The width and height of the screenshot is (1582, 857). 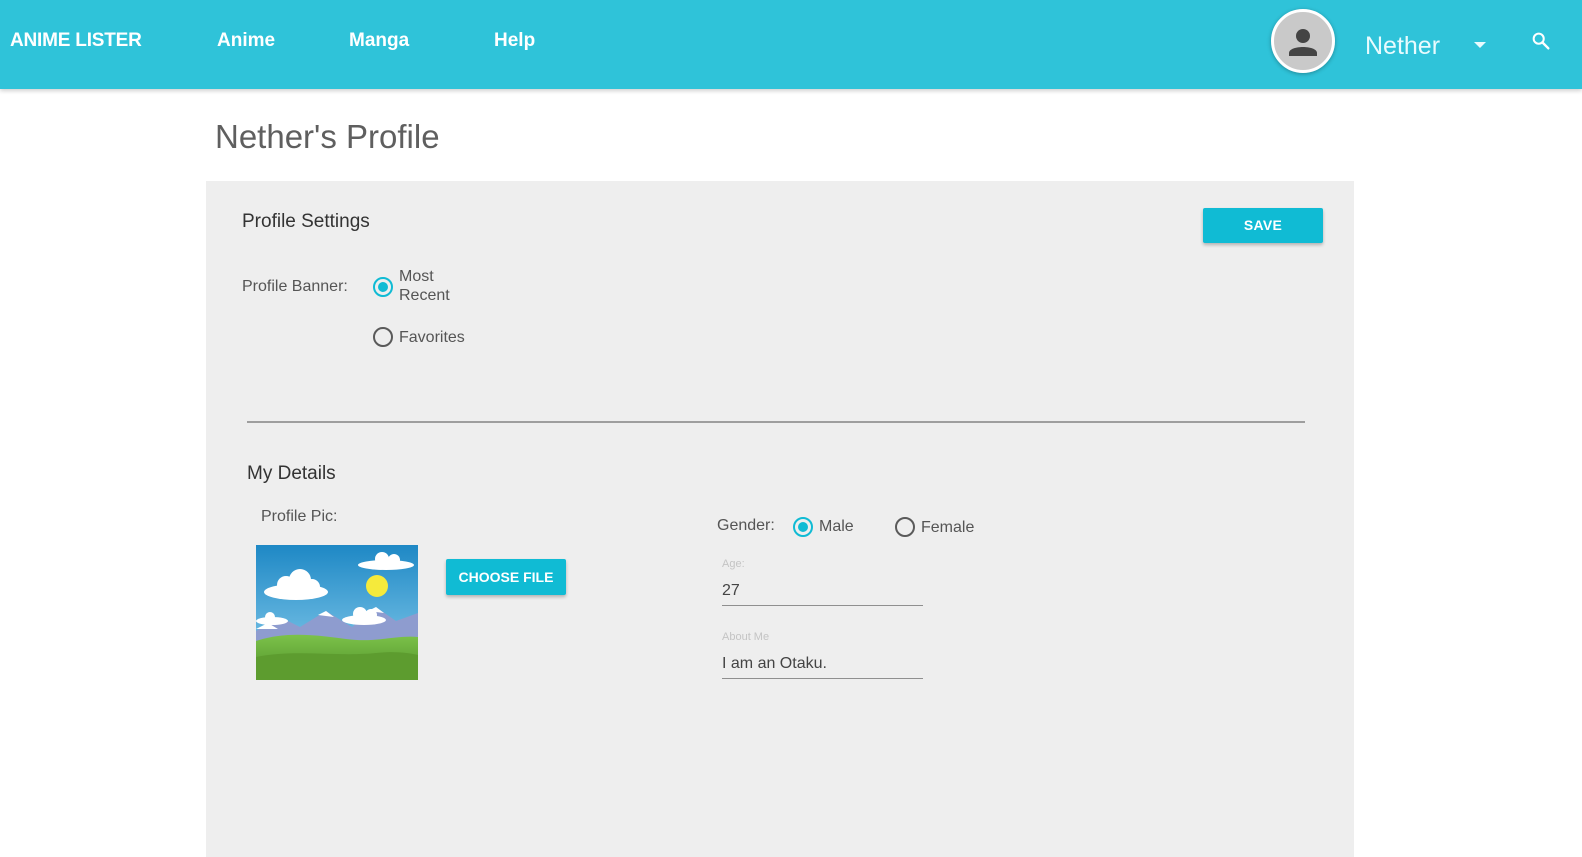 I want to click on choose-file-button: CHOOSE FILE, so click(x=506, y=577).